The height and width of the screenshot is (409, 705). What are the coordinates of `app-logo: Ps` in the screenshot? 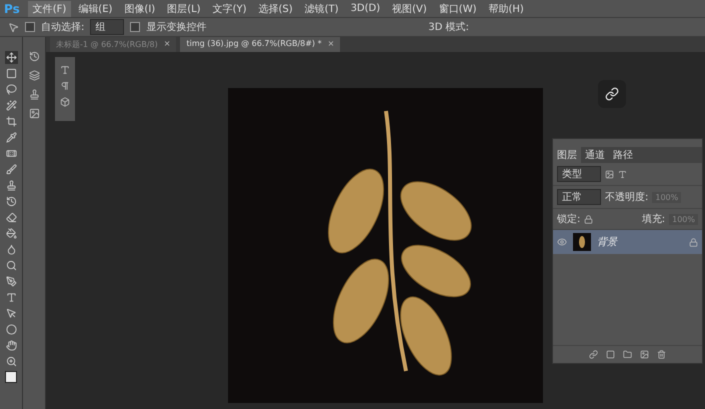 It's located at (12, 9).